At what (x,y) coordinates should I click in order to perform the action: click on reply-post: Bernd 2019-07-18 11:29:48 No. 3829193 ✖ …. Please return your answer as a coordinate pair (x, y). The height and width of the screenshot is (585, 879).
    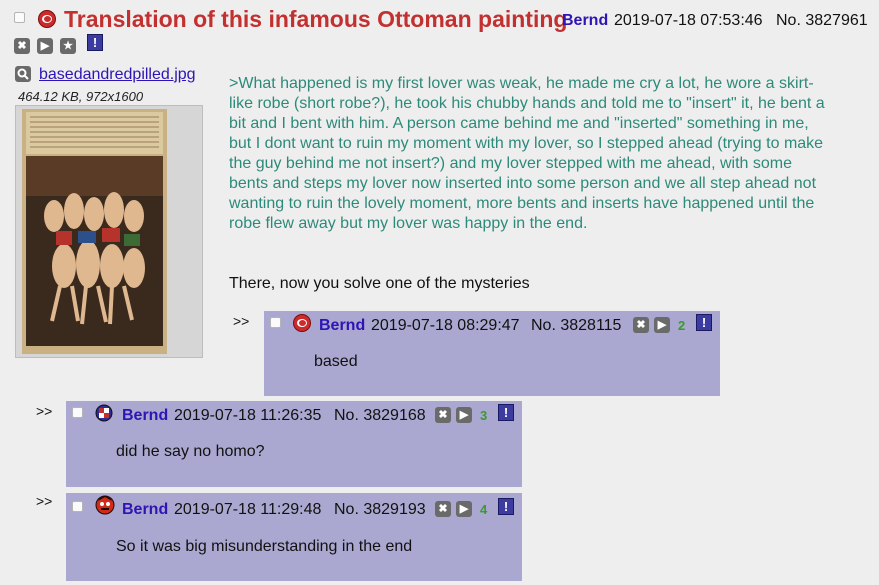
    Looking at the image, I should click on (294, 537).